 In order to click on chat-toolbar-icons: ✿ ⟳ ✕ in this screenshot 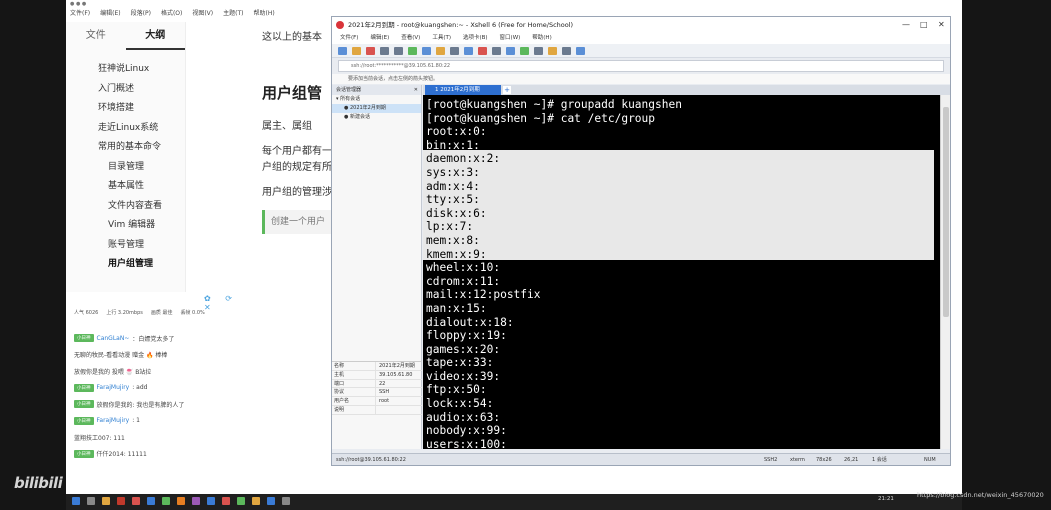, I will do `click(226, 303)`.